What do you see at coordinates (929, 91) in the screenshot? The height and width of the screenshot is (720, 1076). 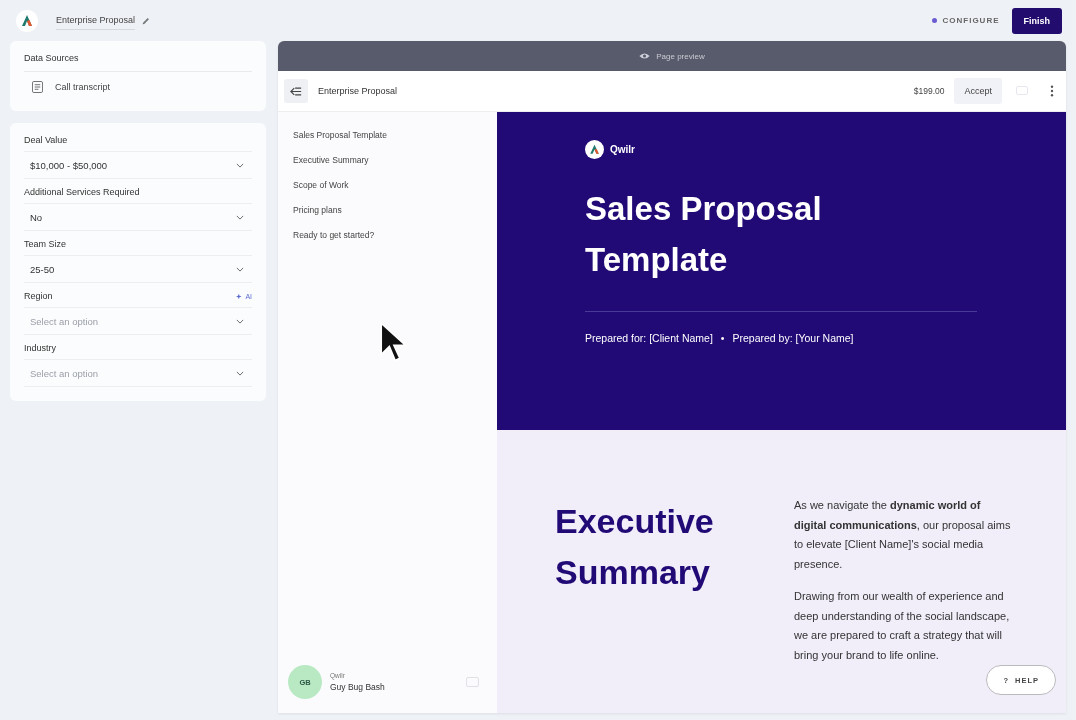 I see `price-label: $199.00` at bounding box center [929, 91].